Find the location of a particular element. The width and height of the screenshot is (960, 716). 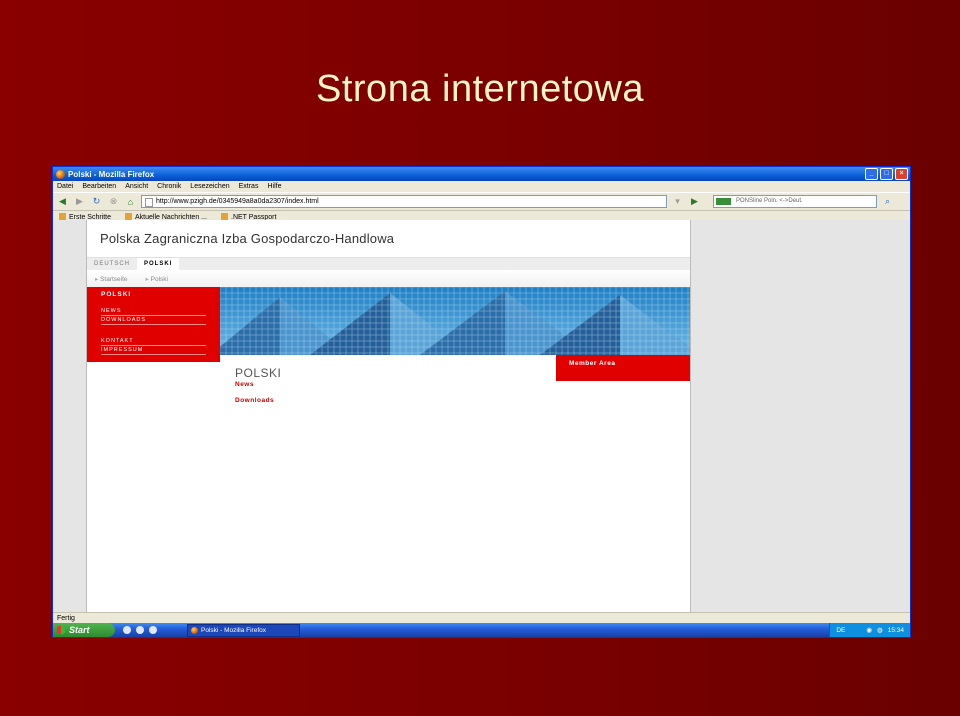

language-tabs: DEUTSCH POLSKI is located at coordinates (388, 264).